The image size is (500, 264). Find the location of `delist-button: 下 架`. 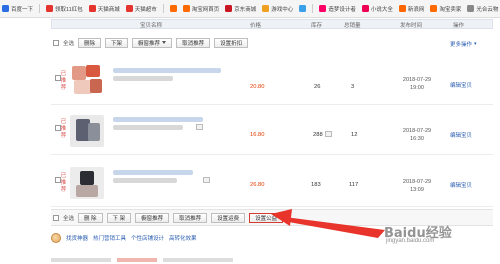

delist-button: 下 架 is located at coordinates (119, 217).